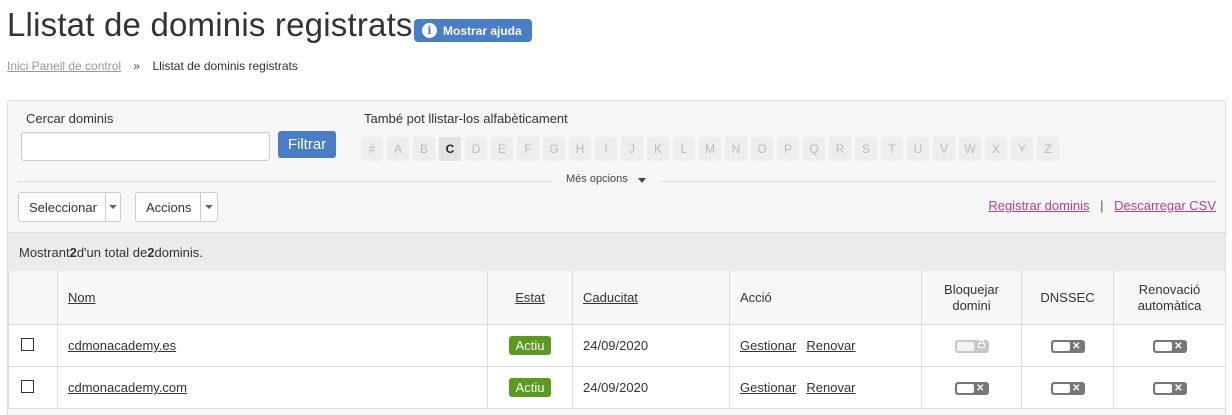 The width and height of the screenshot is (1232, 415). I want to click on header-action: Acció, so click(825, 298).